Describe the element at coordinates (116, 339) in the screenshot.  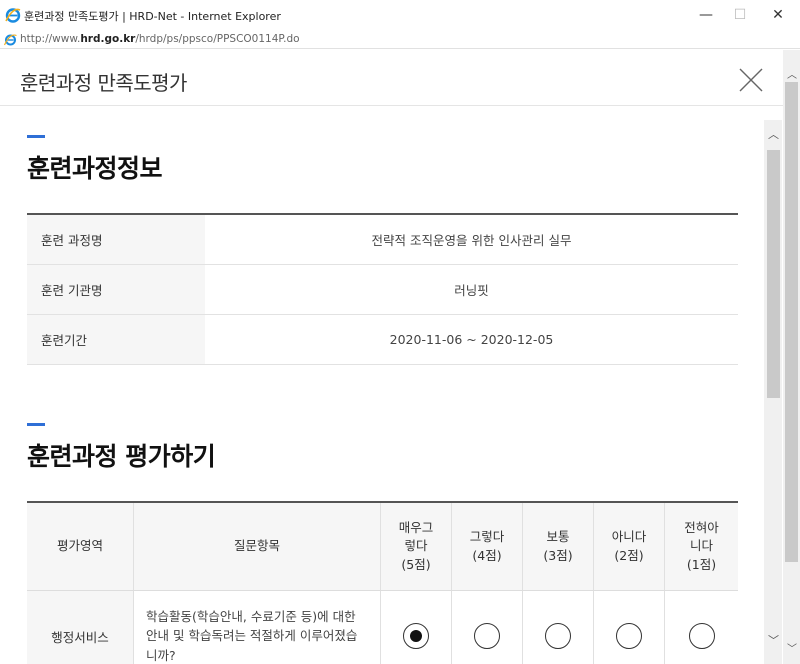
I see `period-label: 훈련기간` at that location.